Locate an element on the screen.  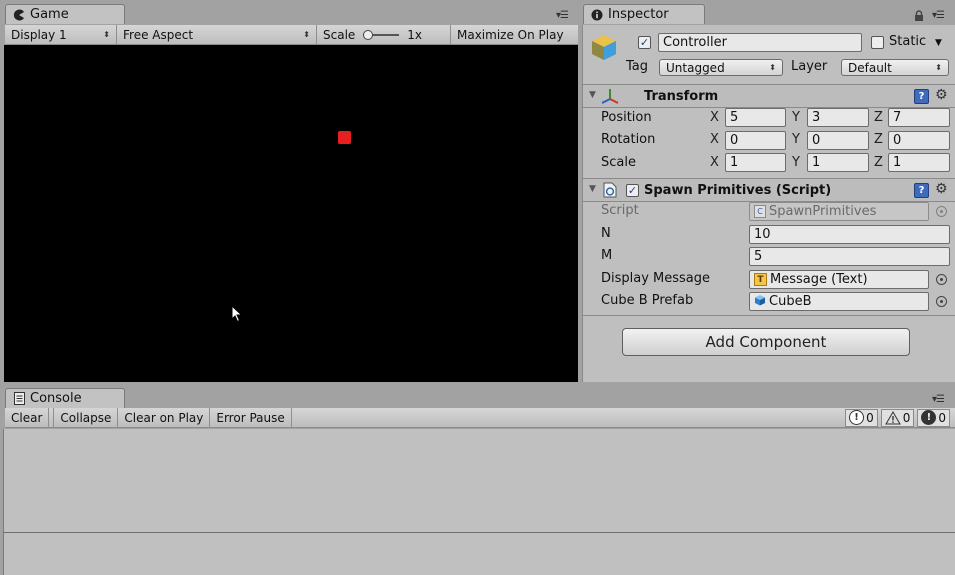
tab-game-label: Game is located at coordinates (49, 14).